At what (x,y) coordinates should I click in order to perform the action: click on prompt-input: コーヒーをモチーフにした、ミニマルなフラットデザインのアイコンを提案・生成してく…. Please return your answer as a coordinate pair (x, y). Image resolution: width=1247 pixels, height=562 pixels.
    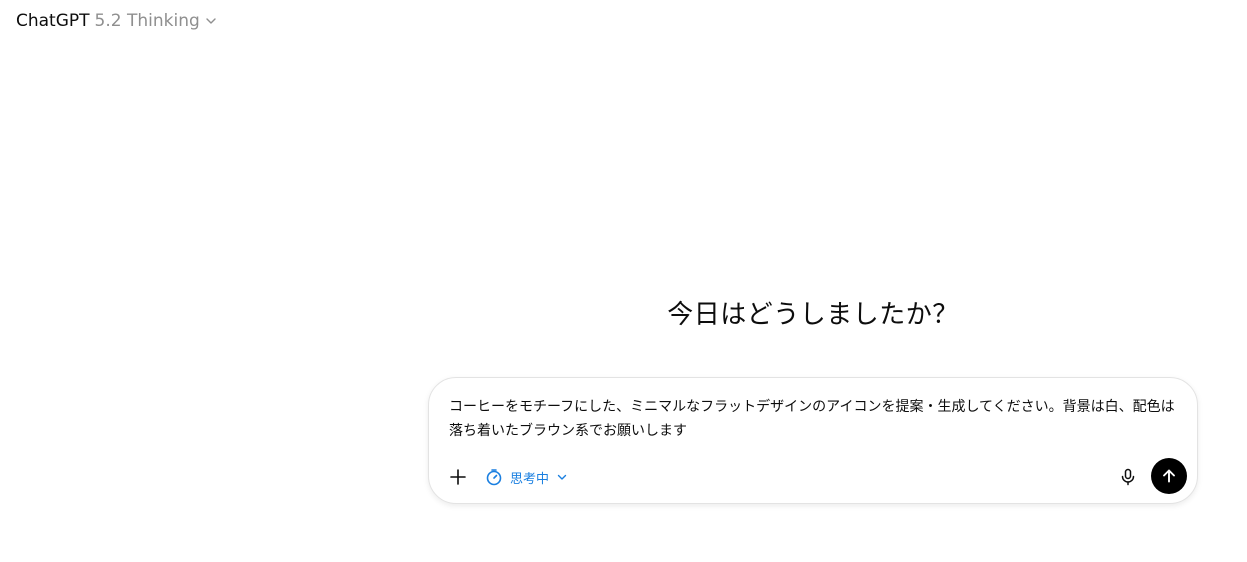
    Looking at the image, I should click on (814, 419).